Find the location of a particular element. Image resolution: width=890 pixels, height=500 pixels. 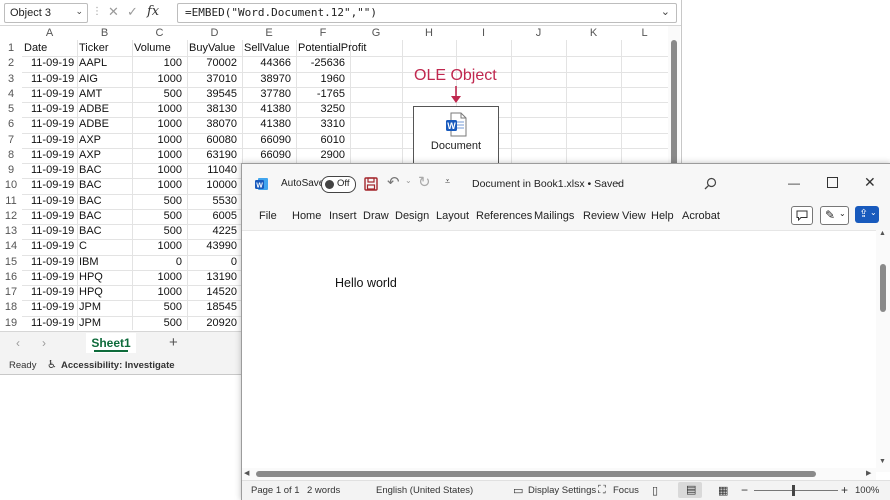

cell-c19: 500 is located at coordinates (157, 323).